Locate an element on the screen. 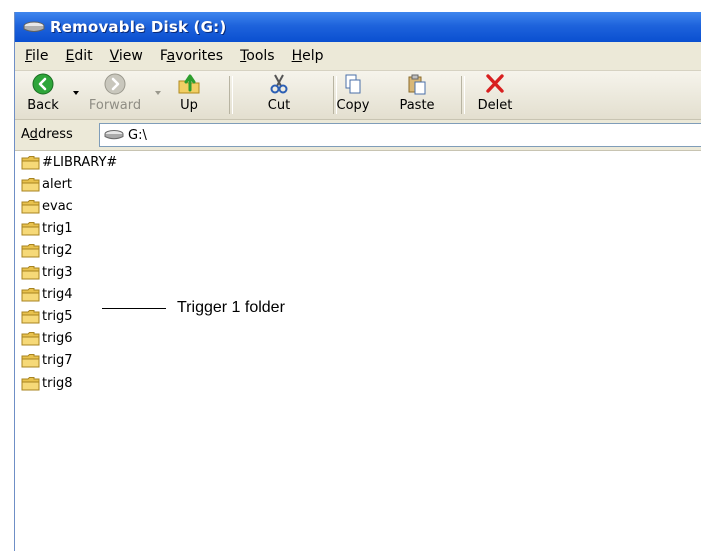  forward-button: Forward is located at coordinates (115, 95).